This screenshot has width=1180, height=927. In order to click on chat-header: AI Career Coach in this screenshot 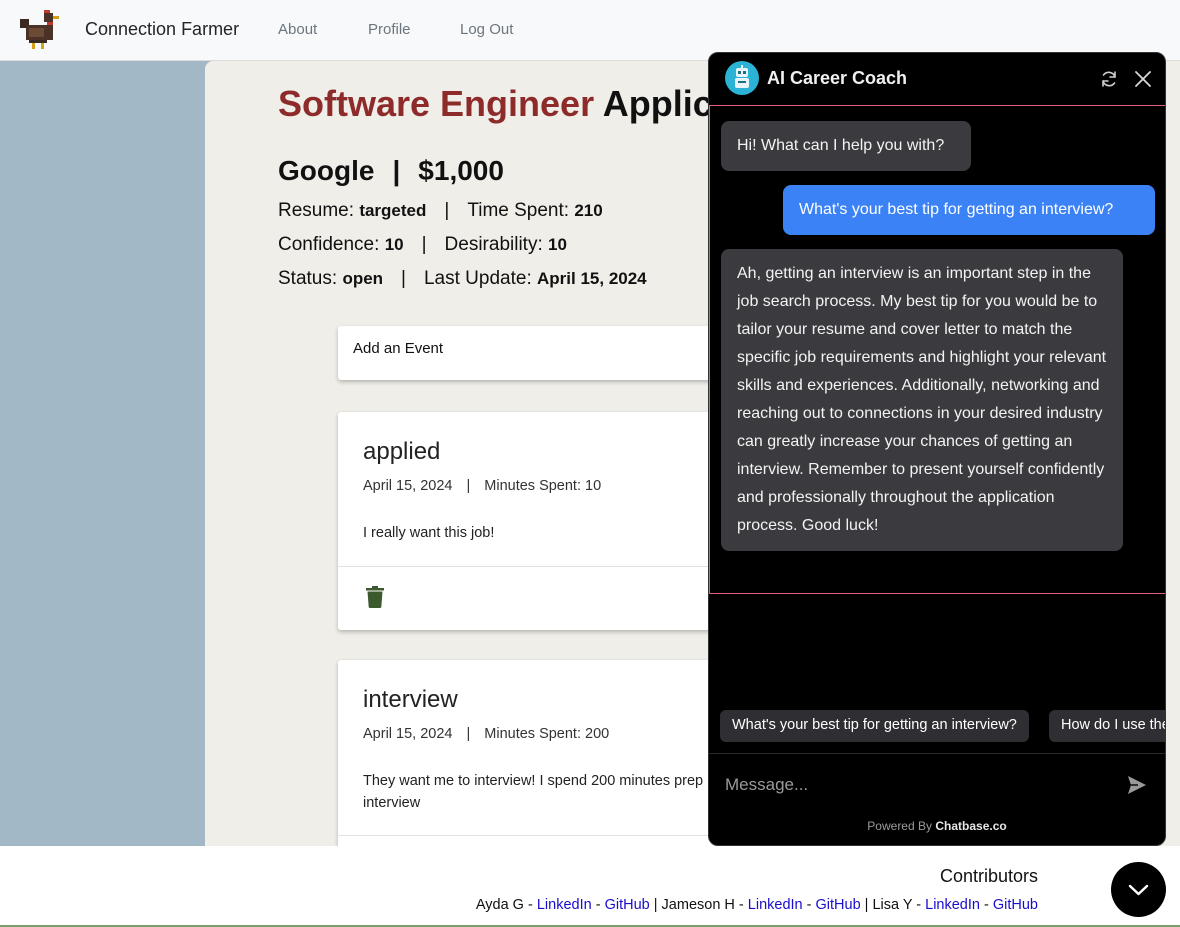, I will do `click(937, 79)`.